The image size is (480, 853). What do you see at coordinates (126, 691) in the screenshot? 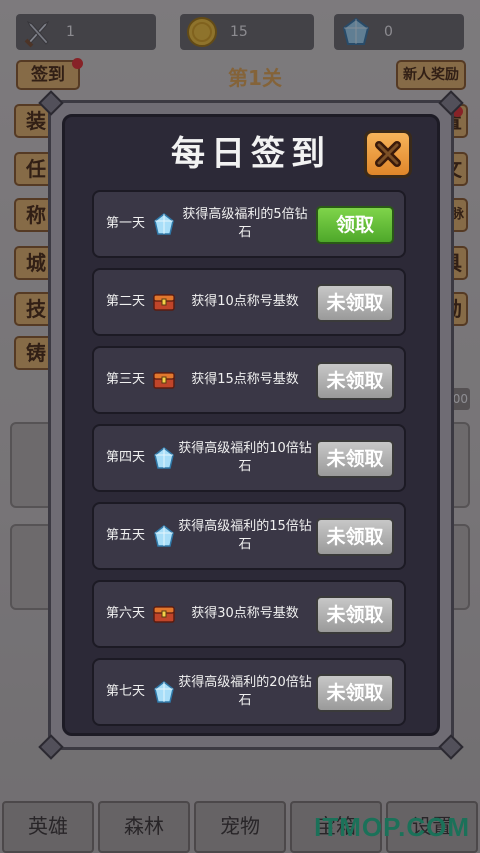
I see `day-label: 第七天` at bounding box center [126, 691].